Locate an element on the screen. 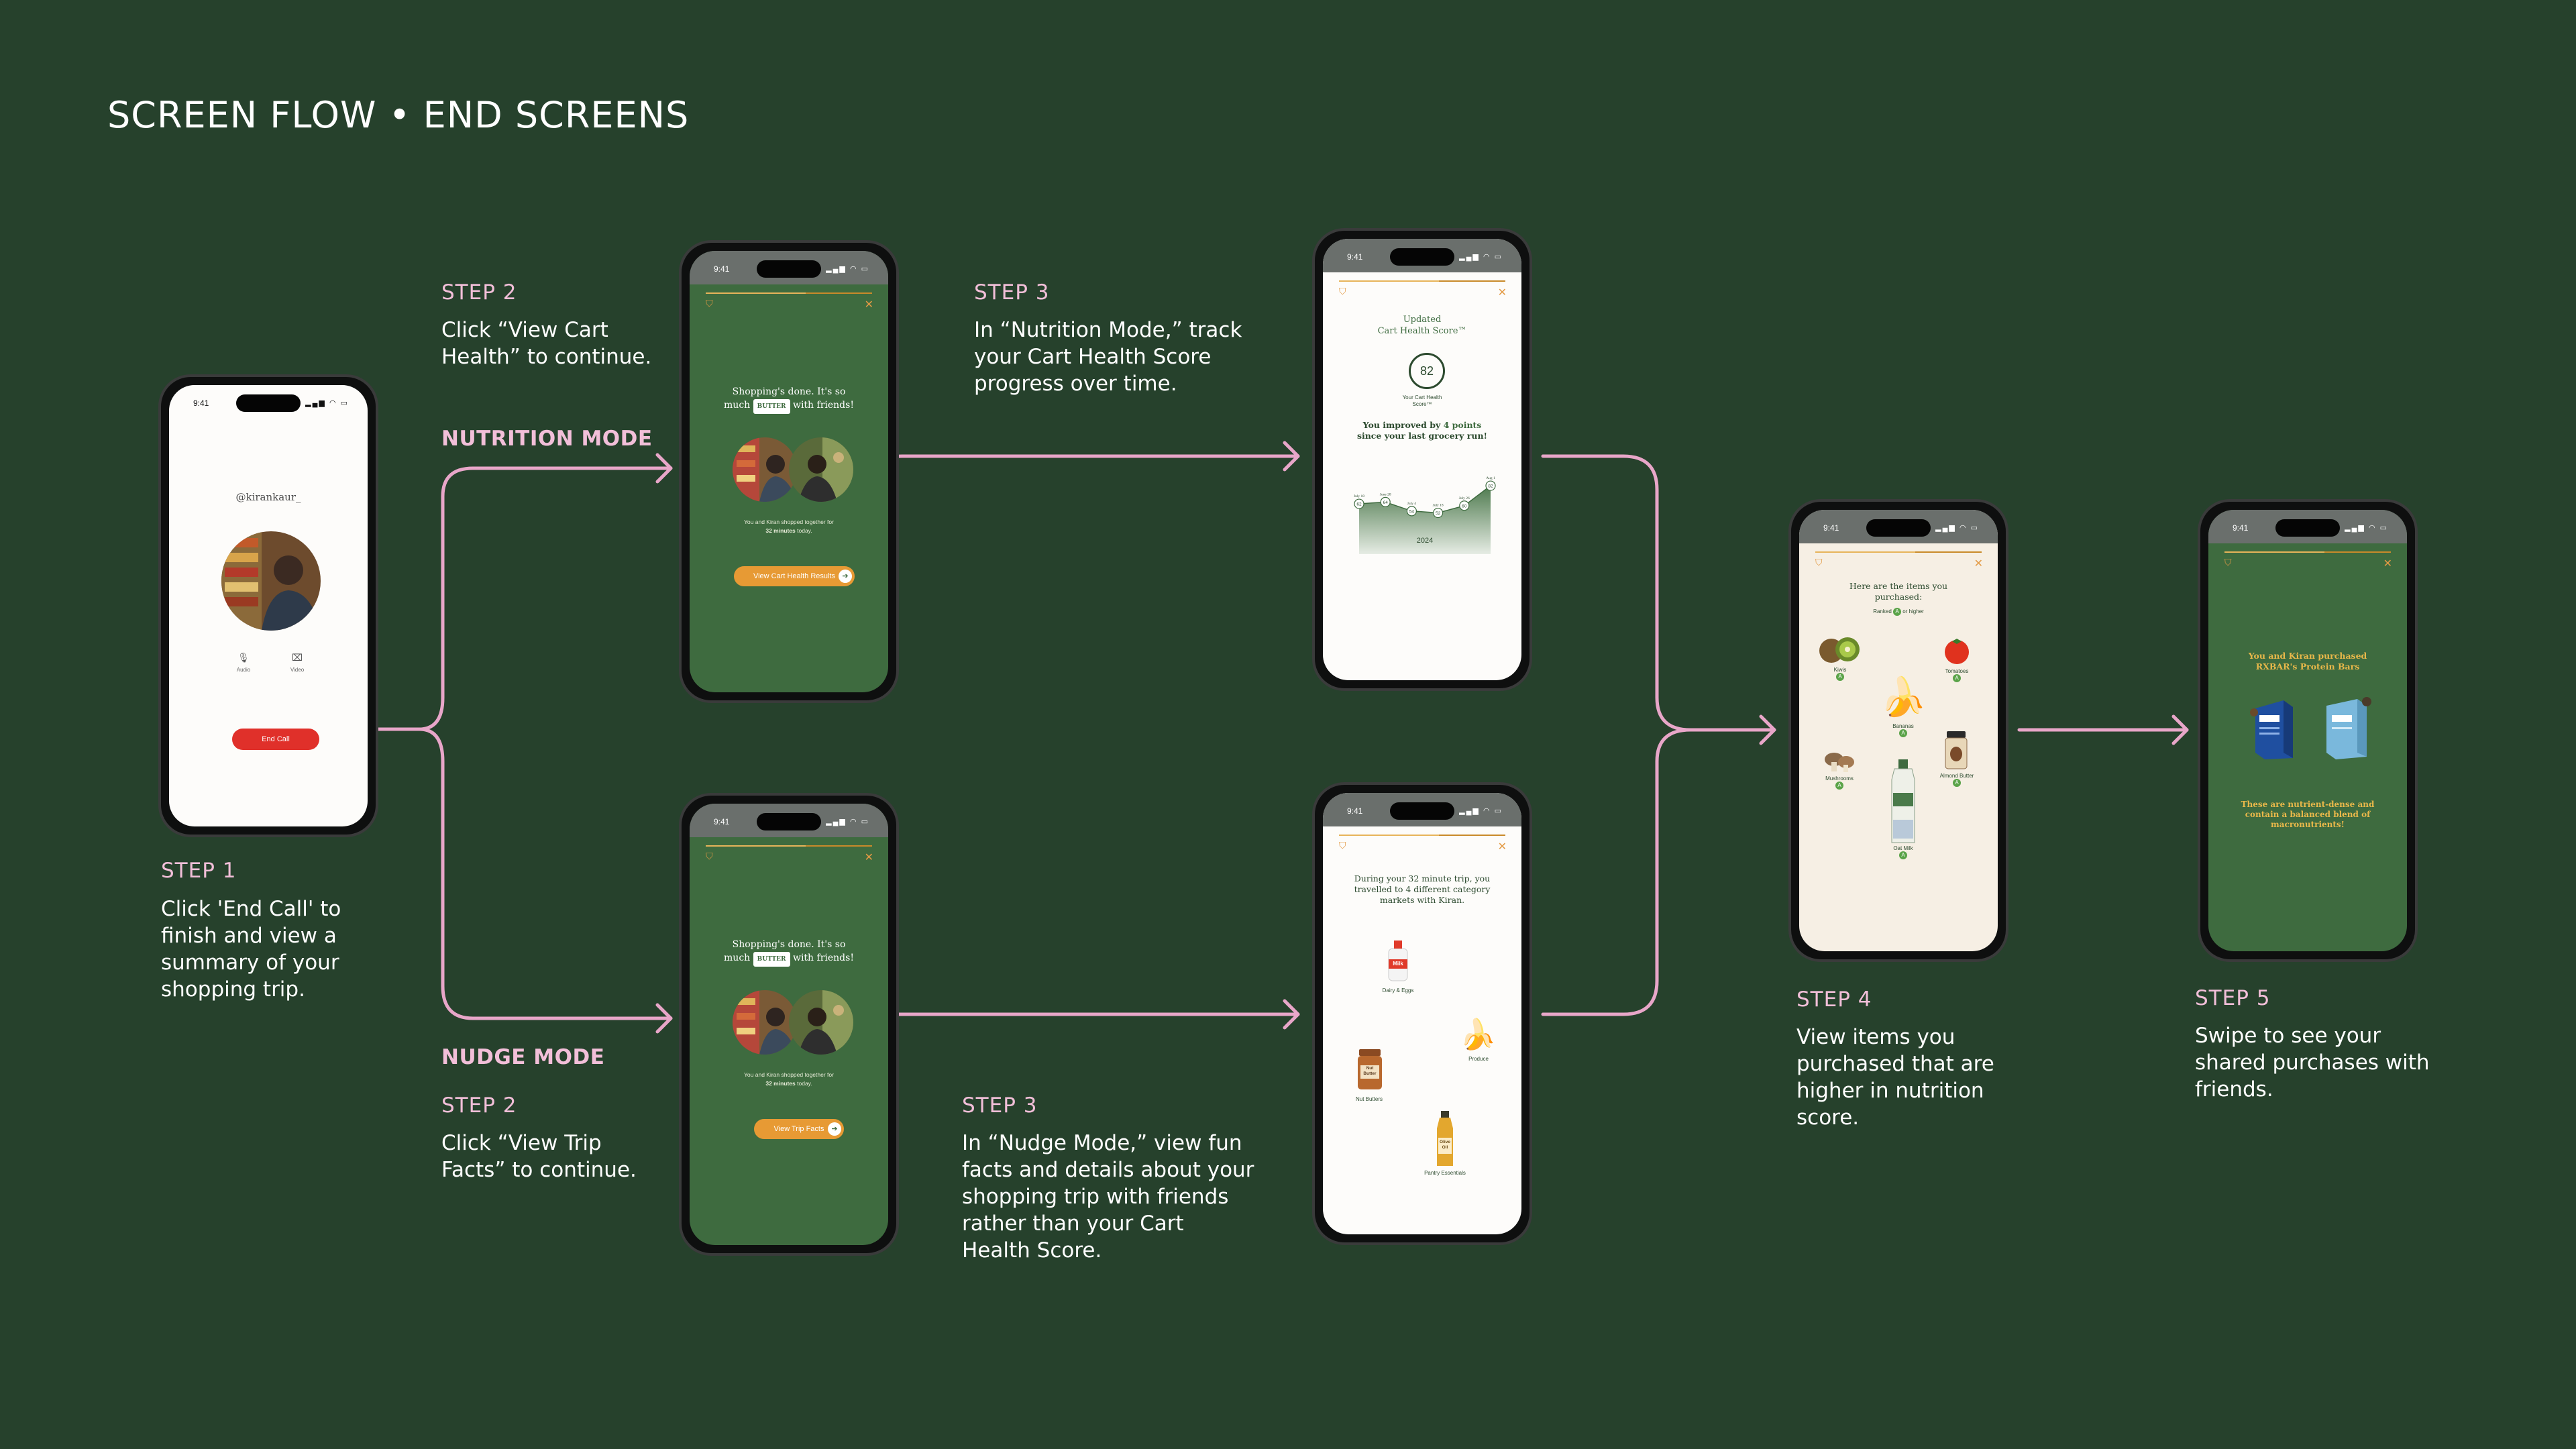 This screenshot has height=1449, width=2576. milk-jug-icon: Milk is located at coordinates (1398, 960).